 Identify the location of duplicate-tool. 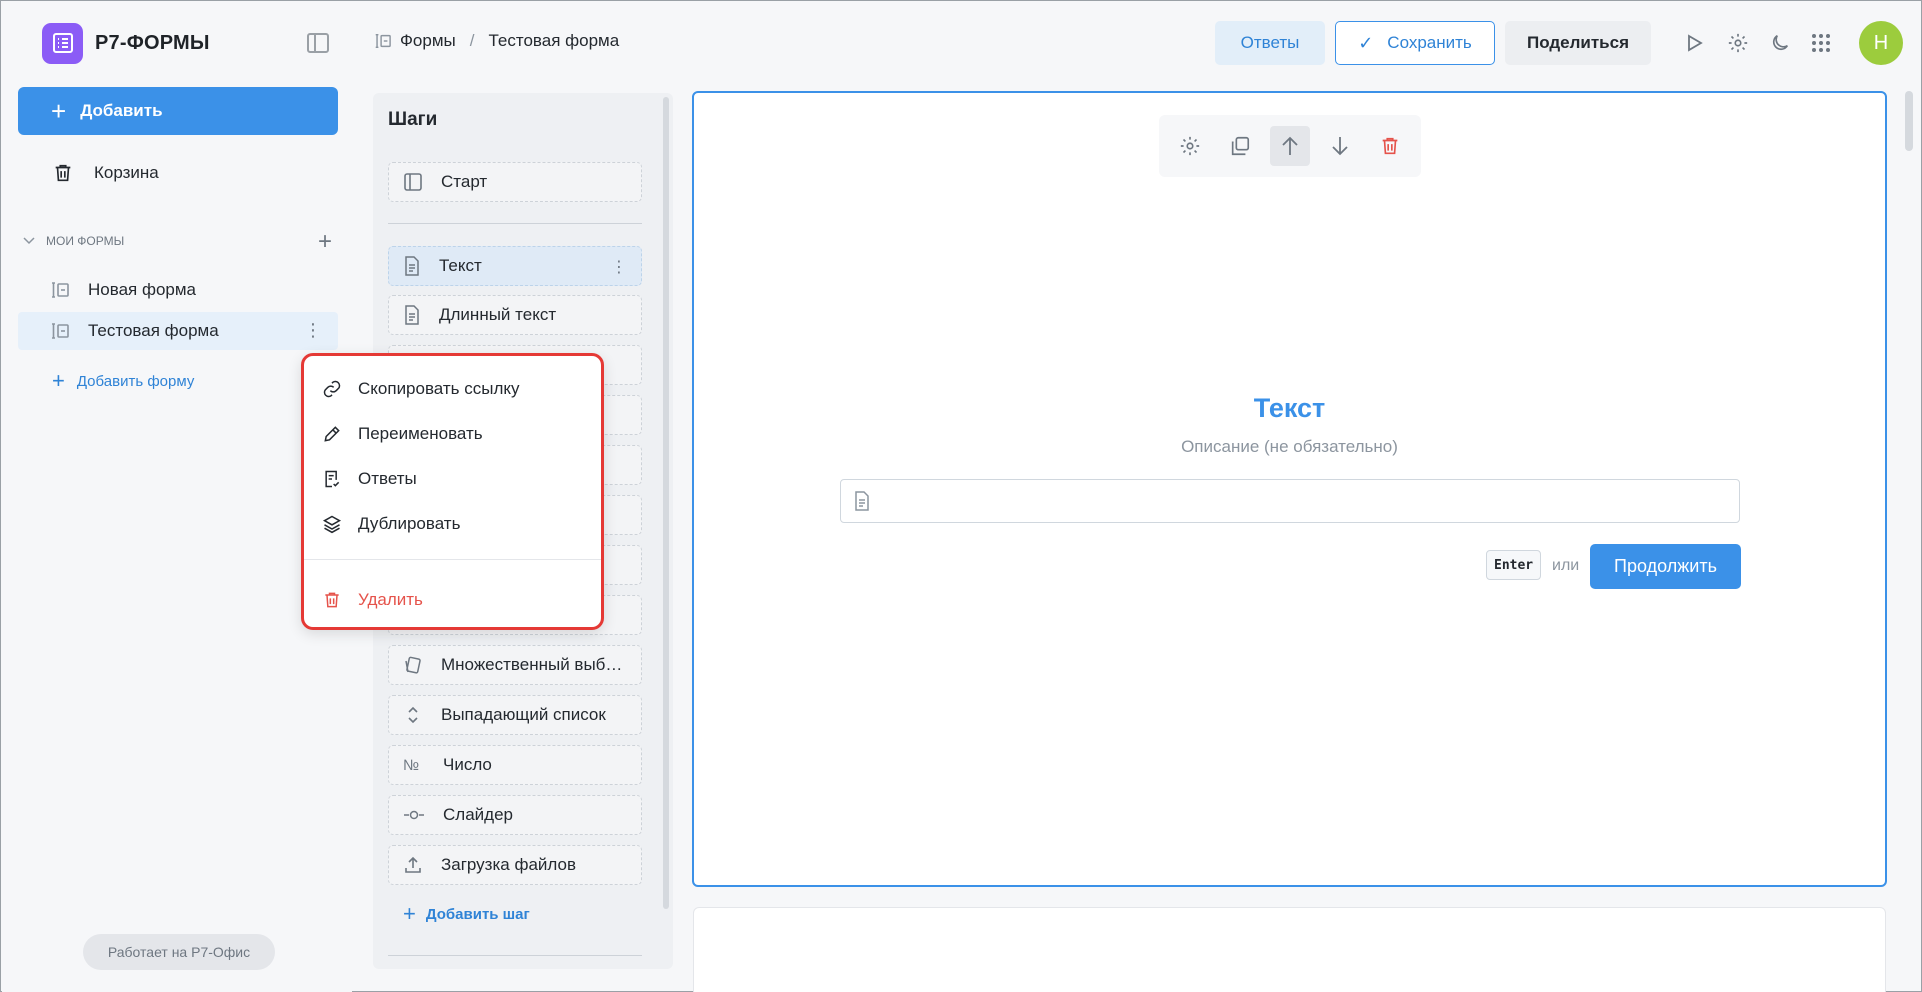
(1240, 146).